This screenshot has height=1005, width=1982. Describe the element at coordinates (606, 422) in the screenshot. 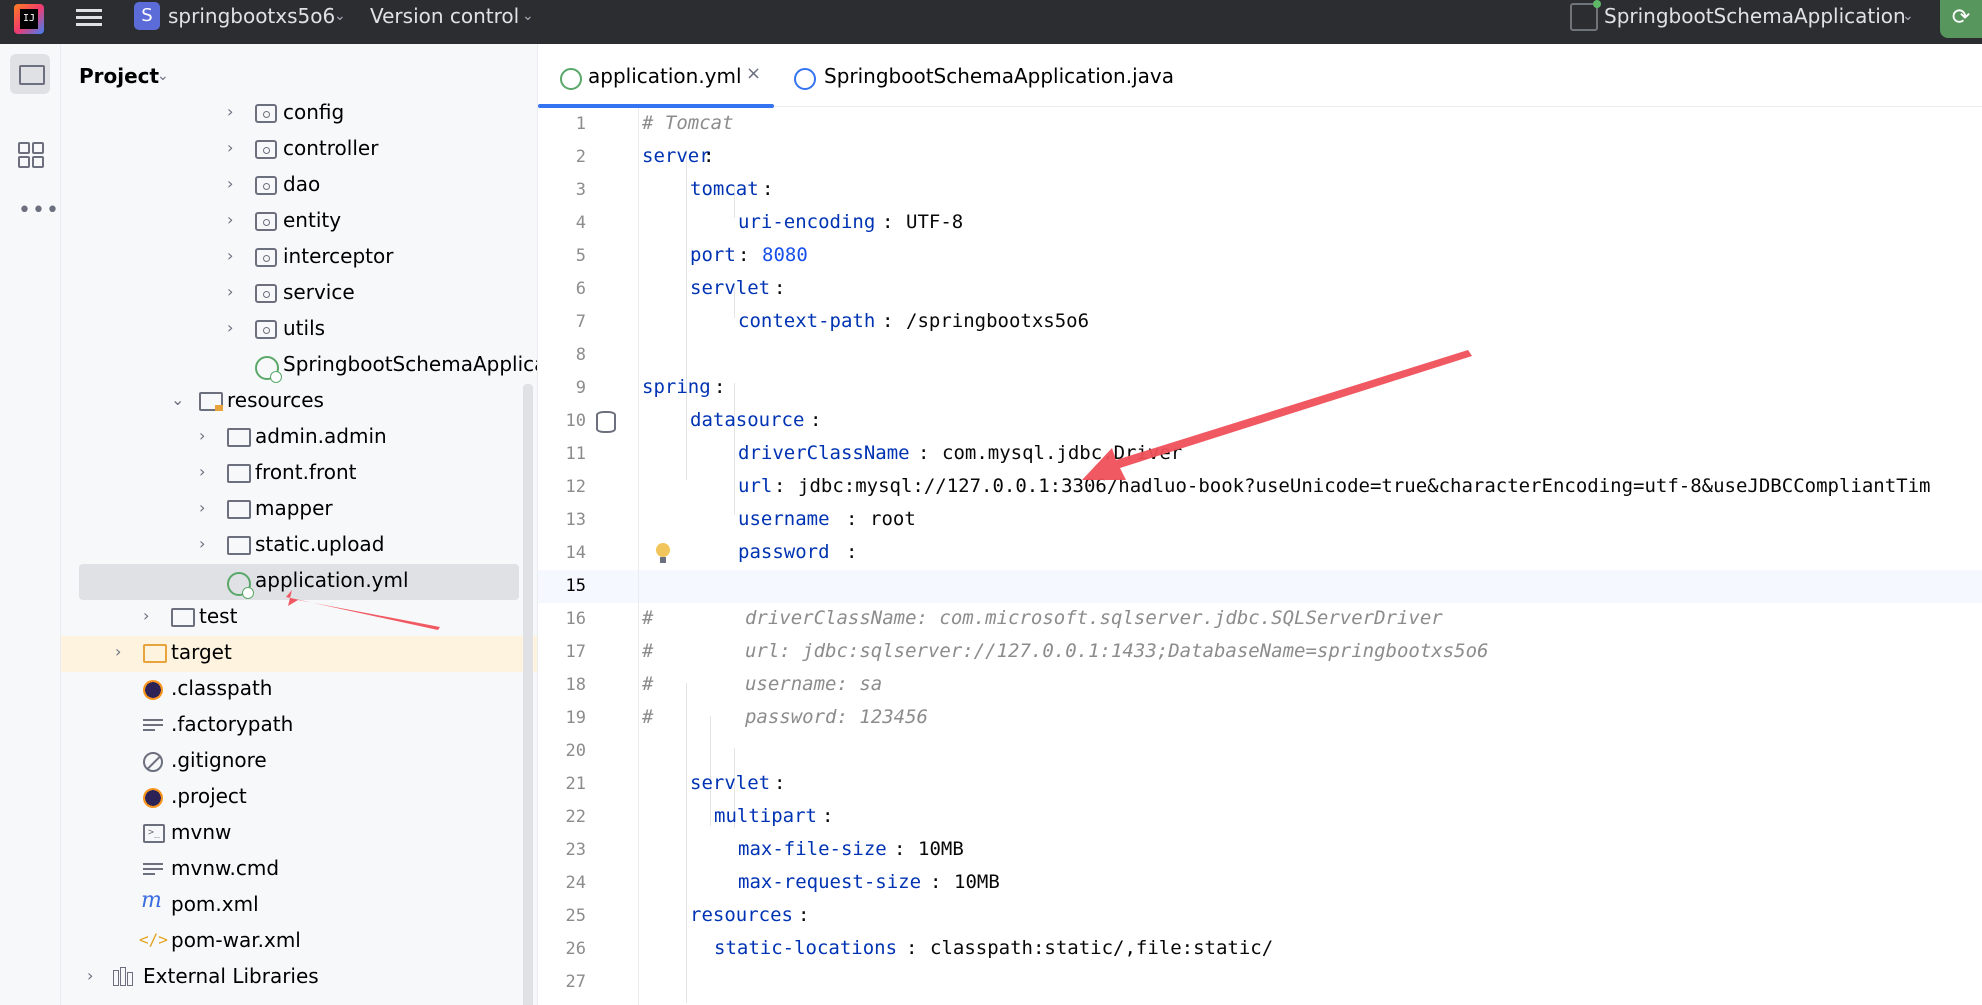

I see `datasource-icon` at that location.